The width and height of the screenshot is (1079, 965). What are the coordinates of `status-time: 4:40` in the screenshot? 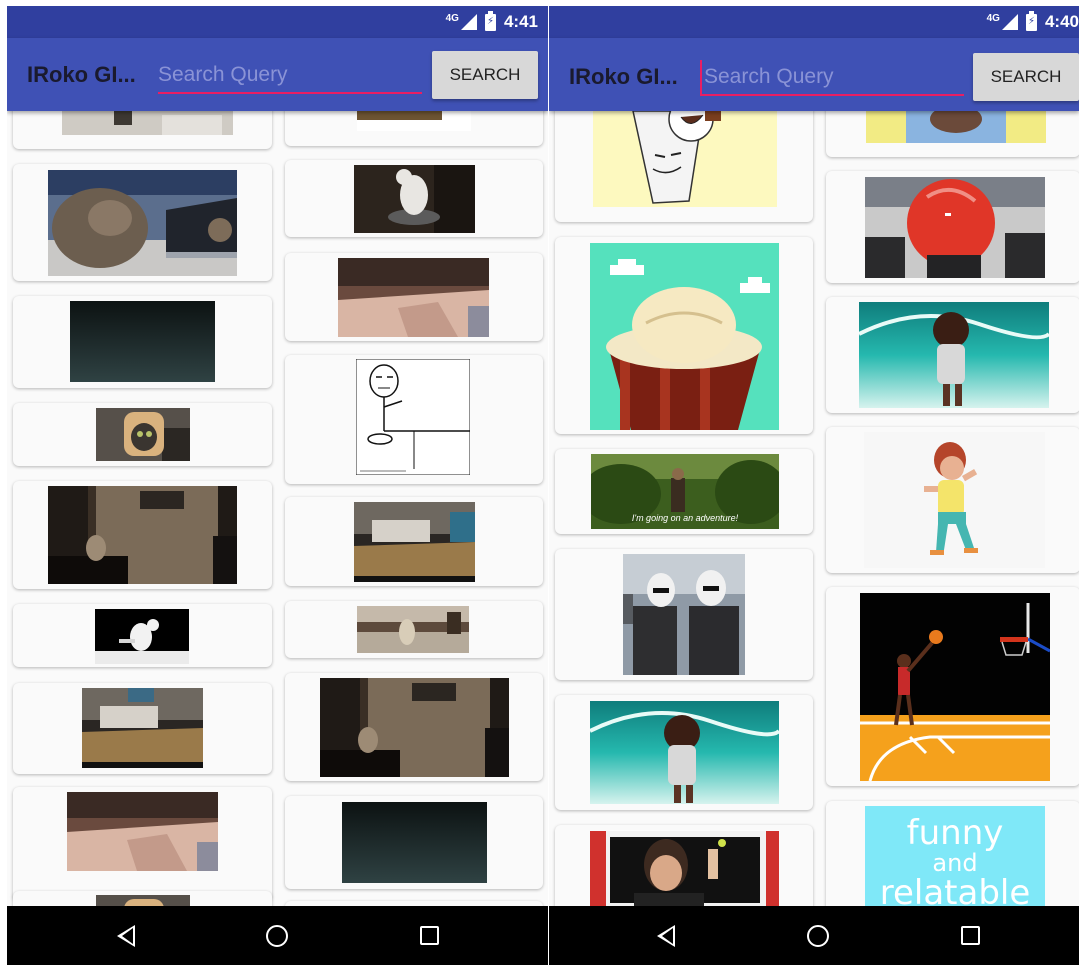 It's located at (1061, 21).